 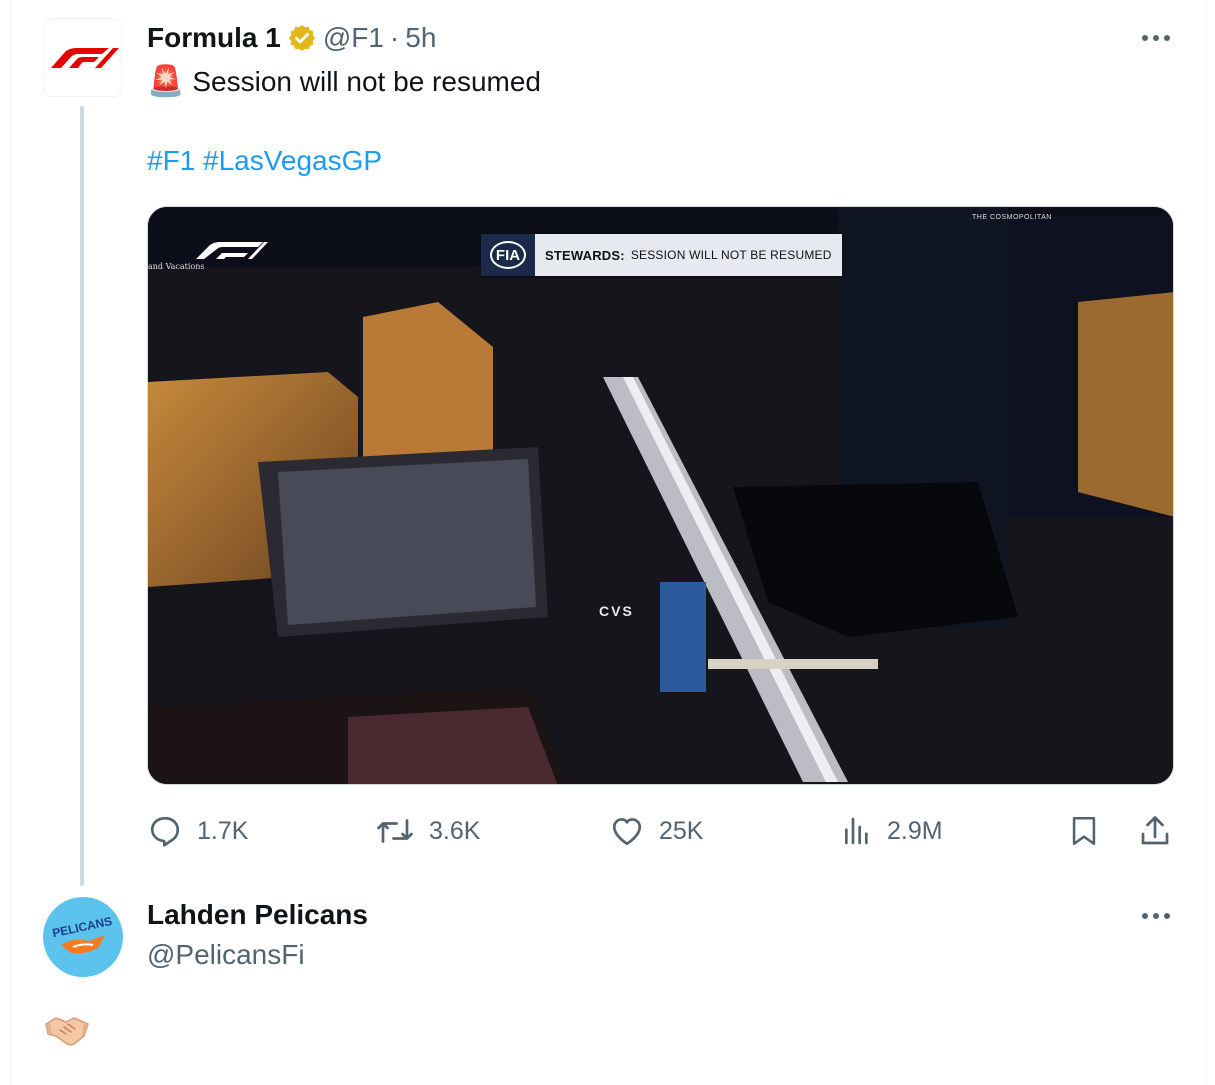 What do you see at coordinates (420, 38) in the screenshot?
I see `tweet-time: 5h` at bounding box center [420, 38].